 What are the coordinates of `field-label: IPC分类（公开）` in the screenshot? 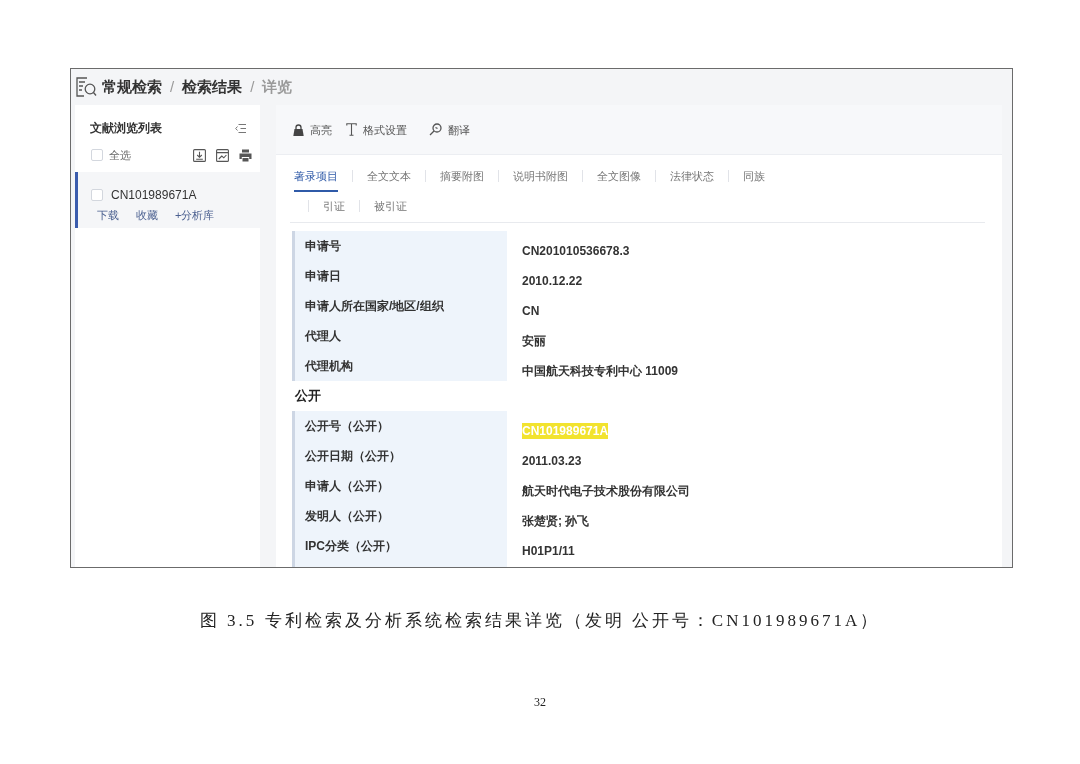 It's located at (399, 549).